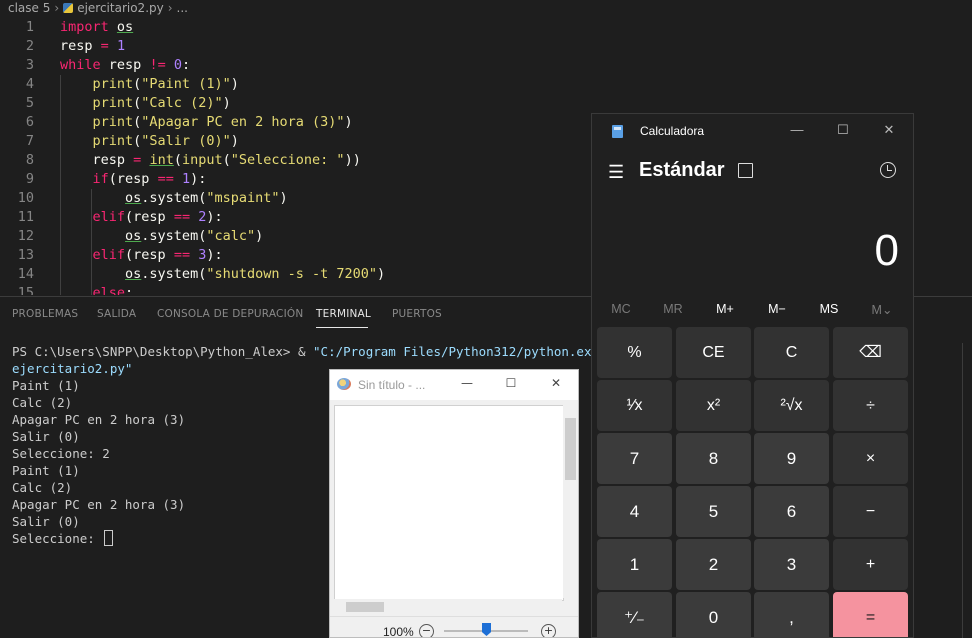  Describe the element at coordinates (886, 250) in the screenshot. I see `calculator-display: 0` at that location.